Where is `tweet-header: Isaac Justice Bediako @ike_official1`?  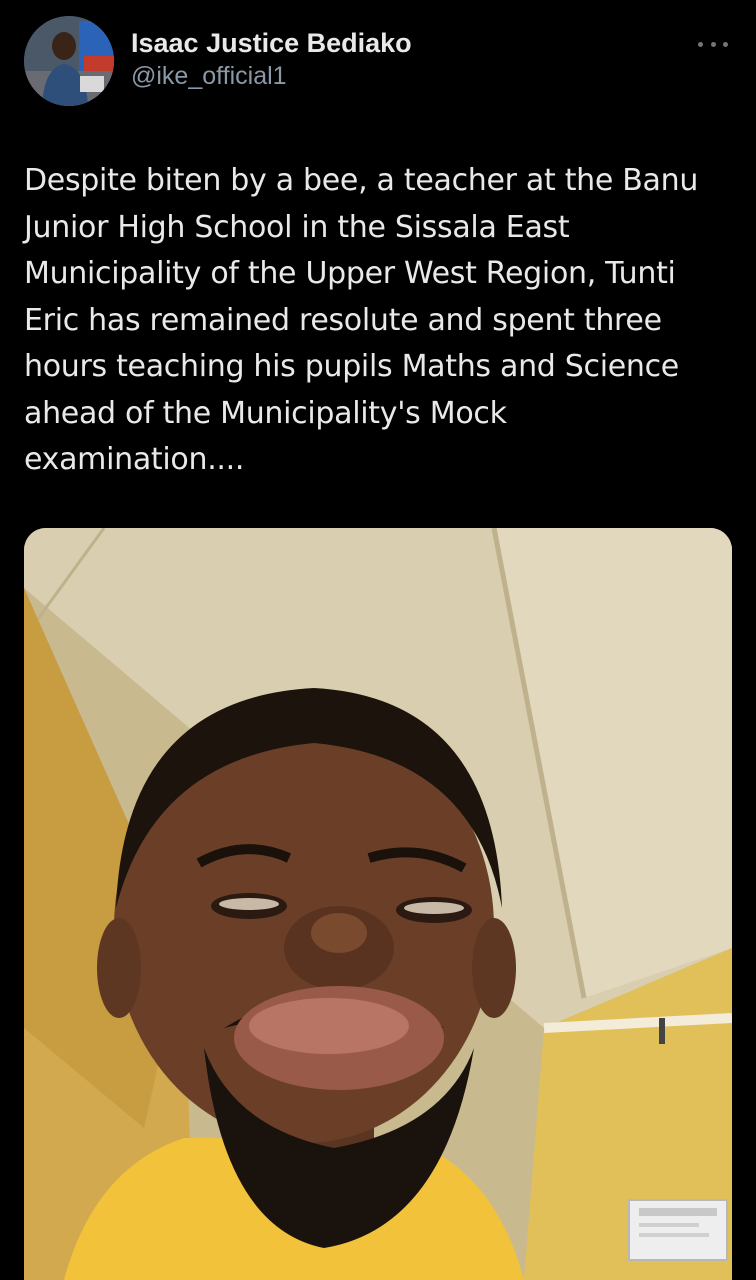 tweet-header: Isaac Justice Bediako @ike_official1 is located at coordinates (378, 62).